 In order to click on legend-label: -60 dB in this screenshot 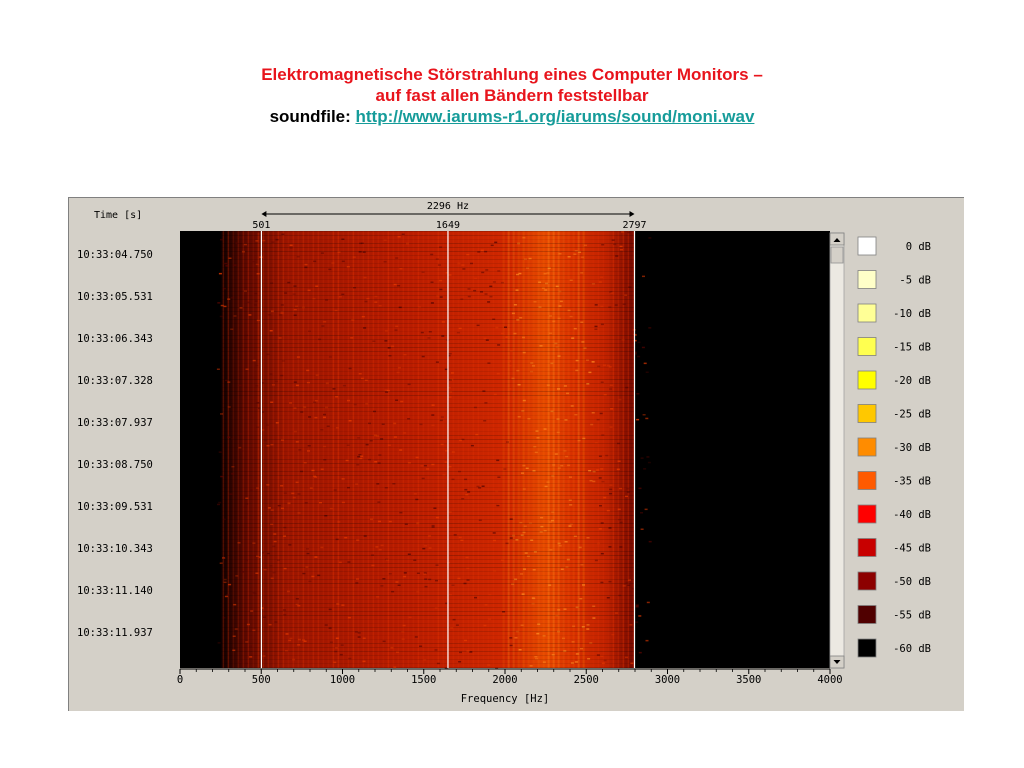, I will do `click(912, 649)`.